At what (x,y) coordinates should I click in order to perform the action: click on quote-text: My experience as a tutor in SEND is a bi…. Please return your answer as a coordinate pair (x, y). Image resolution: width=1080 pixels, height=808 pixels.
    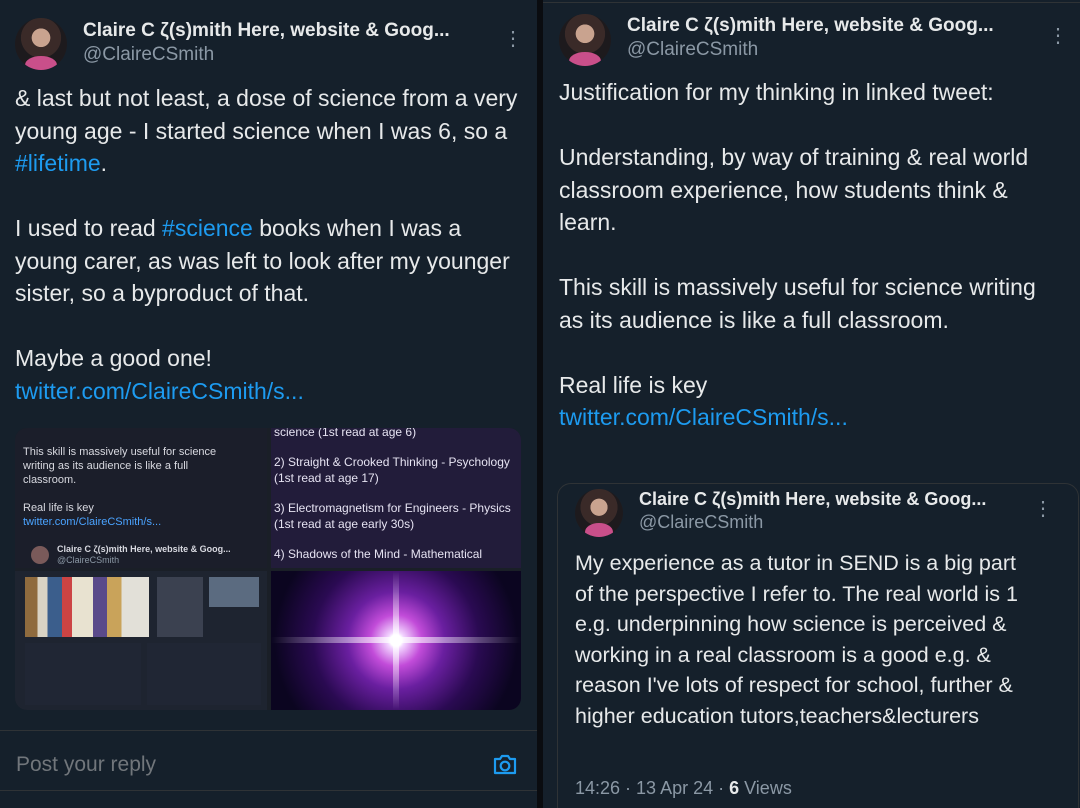
    Looking at the image, I should click on (796, 639).